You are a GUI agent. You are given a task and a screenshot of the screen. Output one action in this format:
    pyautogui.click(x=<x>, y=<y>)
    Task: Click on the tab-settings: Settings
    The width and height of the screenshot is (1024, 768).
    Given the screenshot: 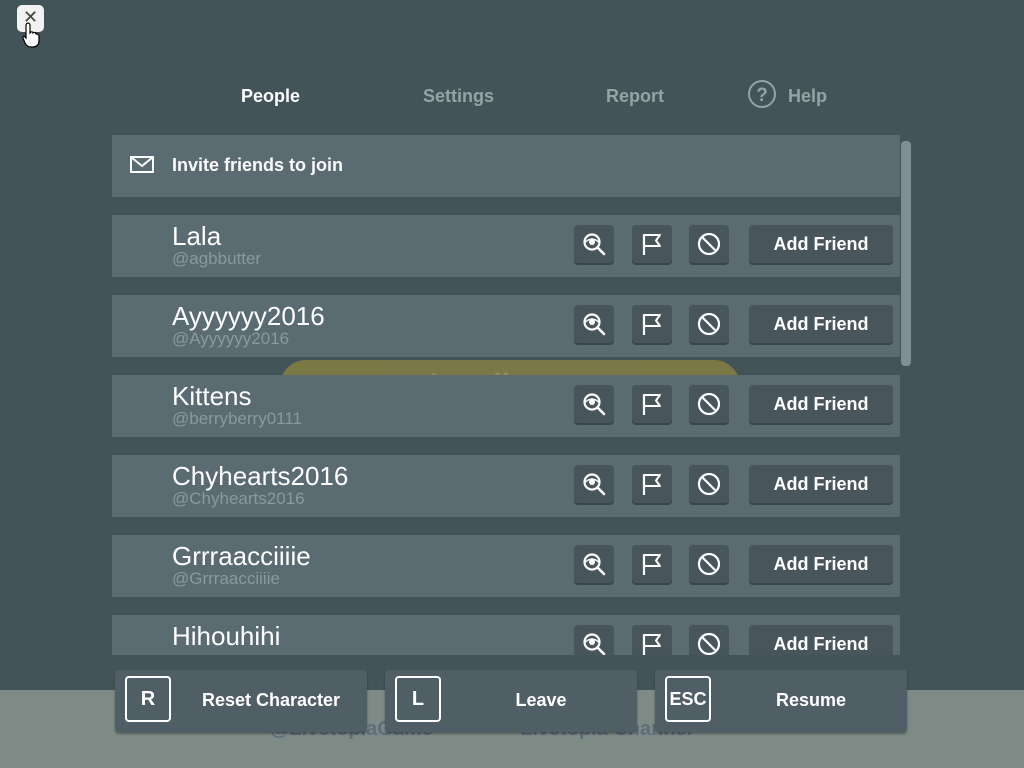 What is the action you would take?
    pyautogui.click(x=458, y=96)
    